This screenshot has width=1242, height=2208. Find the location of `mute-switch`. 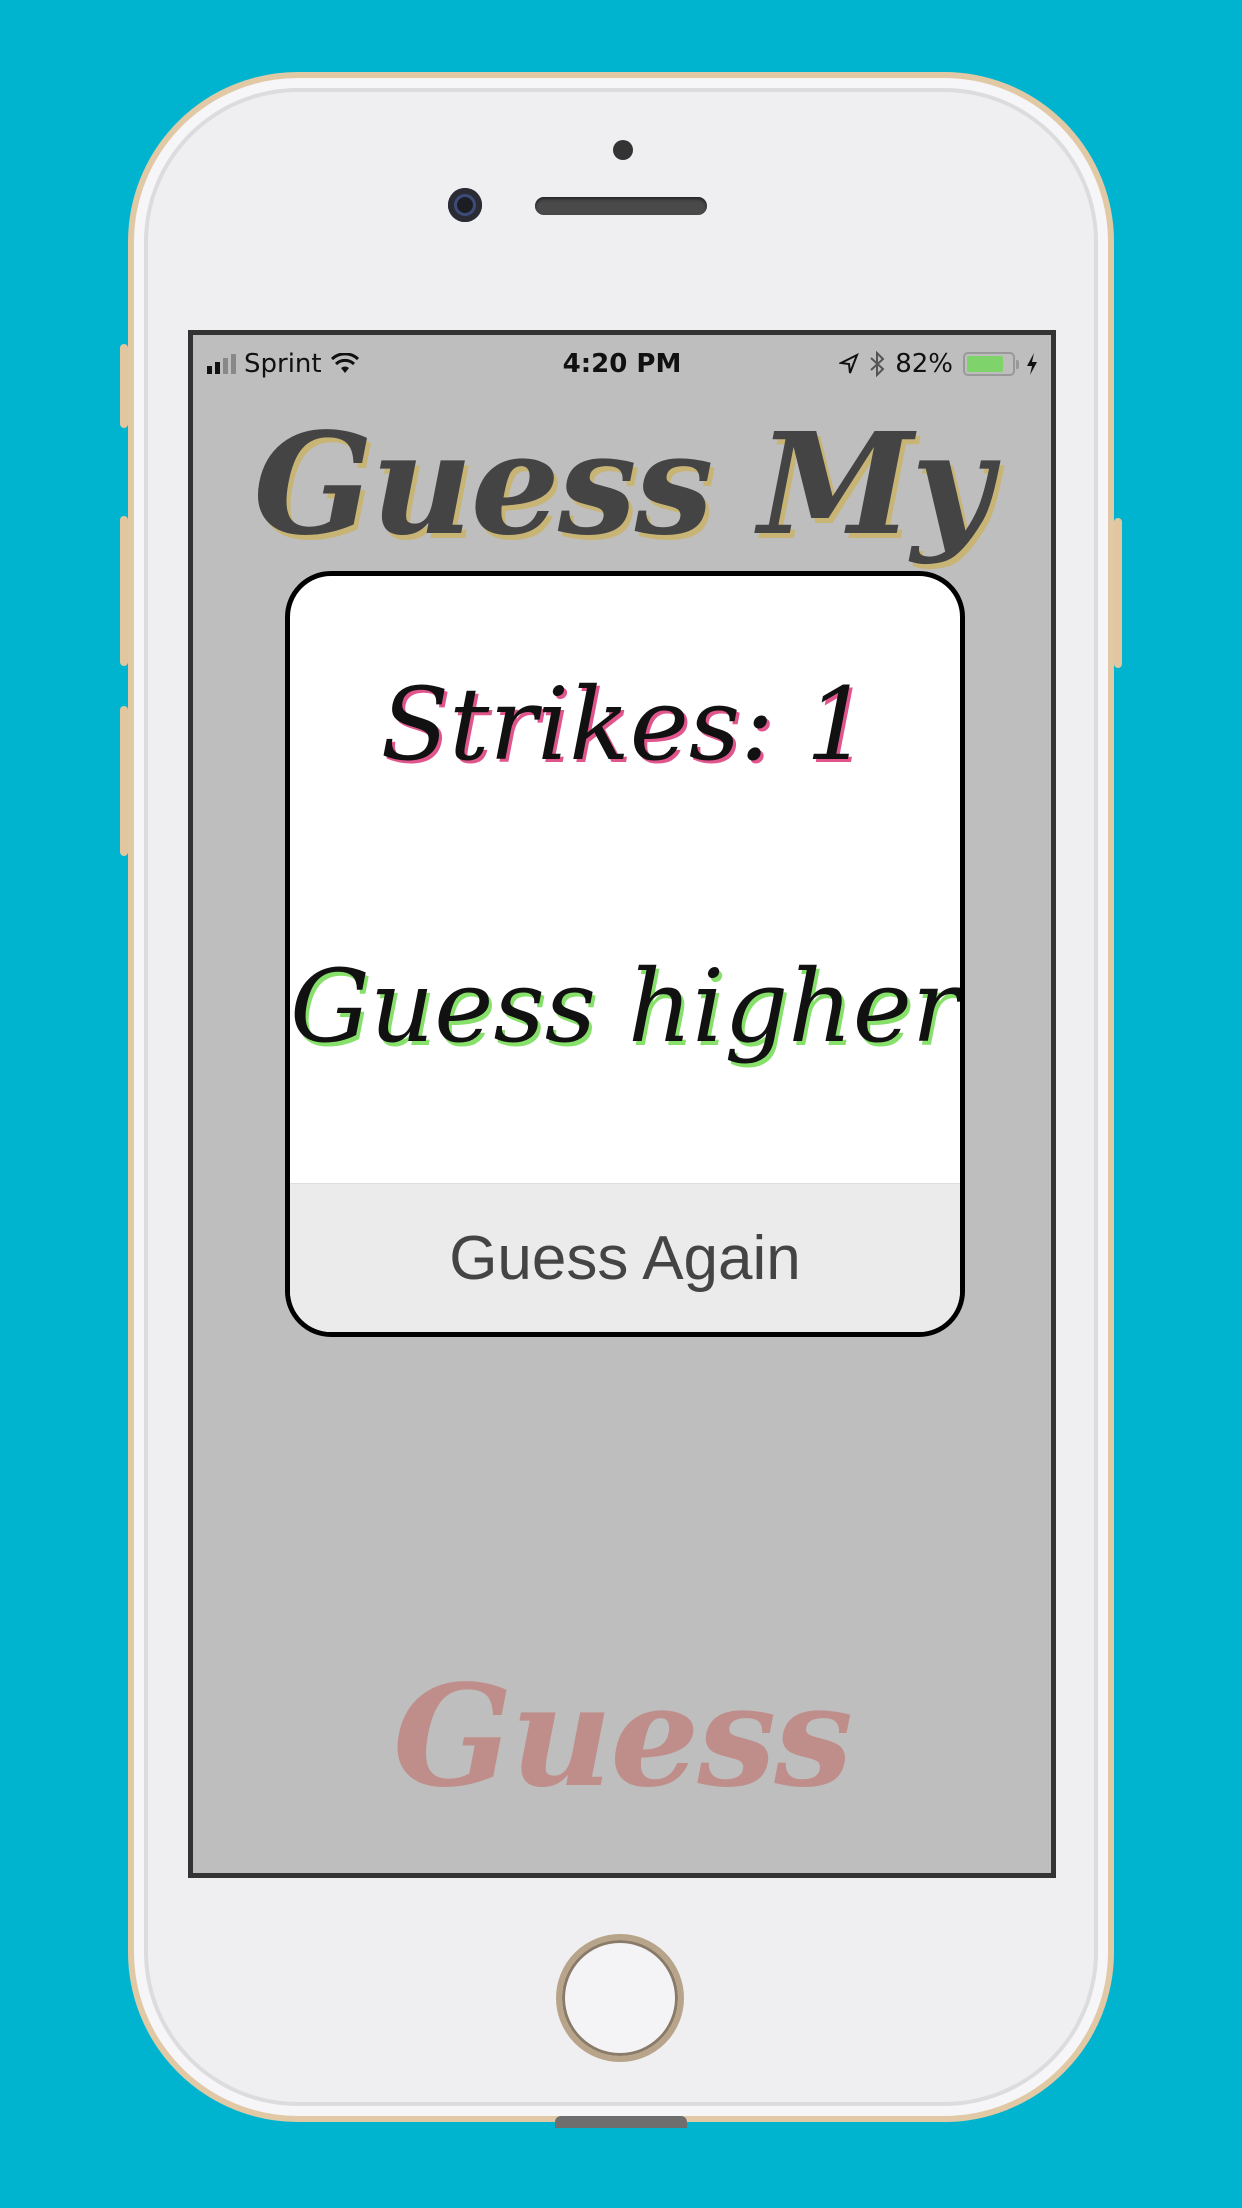

mute-switch is located at coordinates (124, 386).